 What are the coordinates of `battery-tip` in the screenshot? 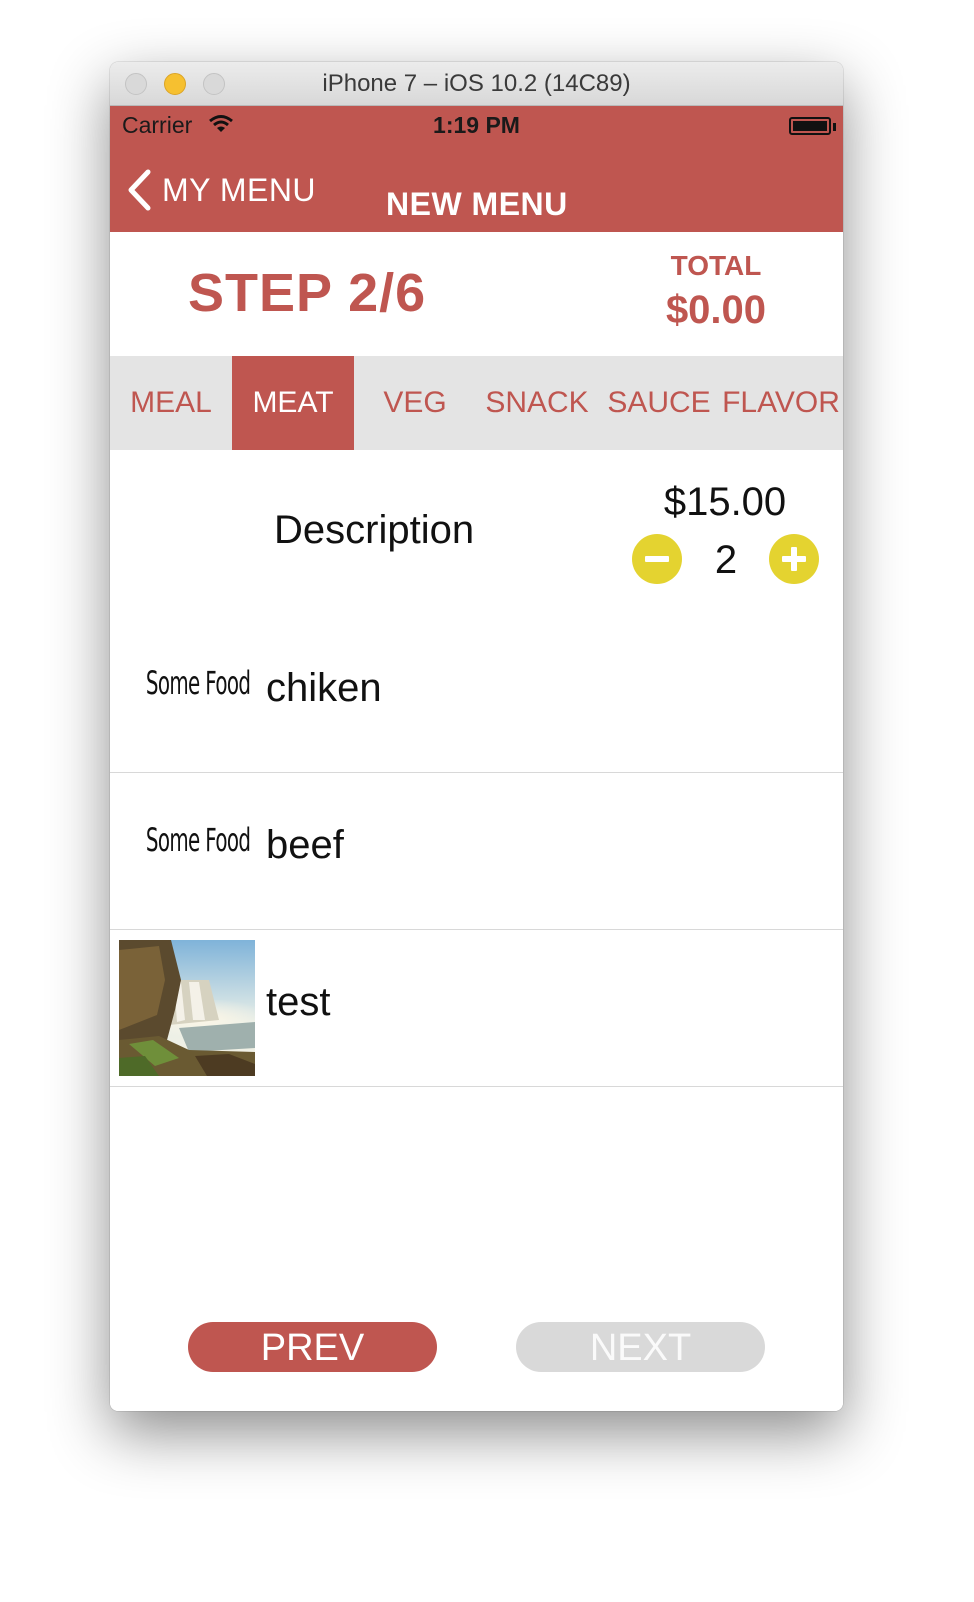 It's located at (834, 127).